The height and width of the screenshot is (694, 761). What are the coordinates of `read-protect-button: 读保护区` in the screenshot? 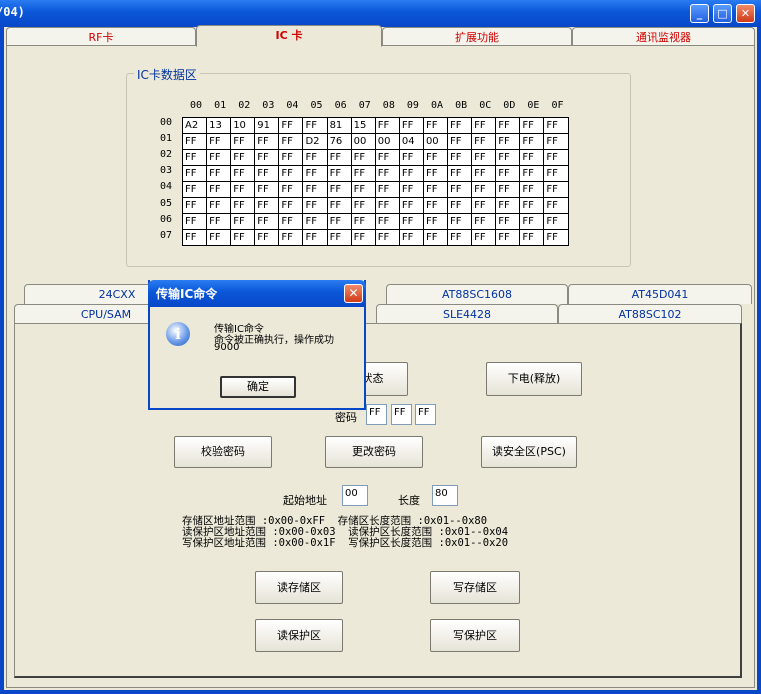 It's located at (299, 635).